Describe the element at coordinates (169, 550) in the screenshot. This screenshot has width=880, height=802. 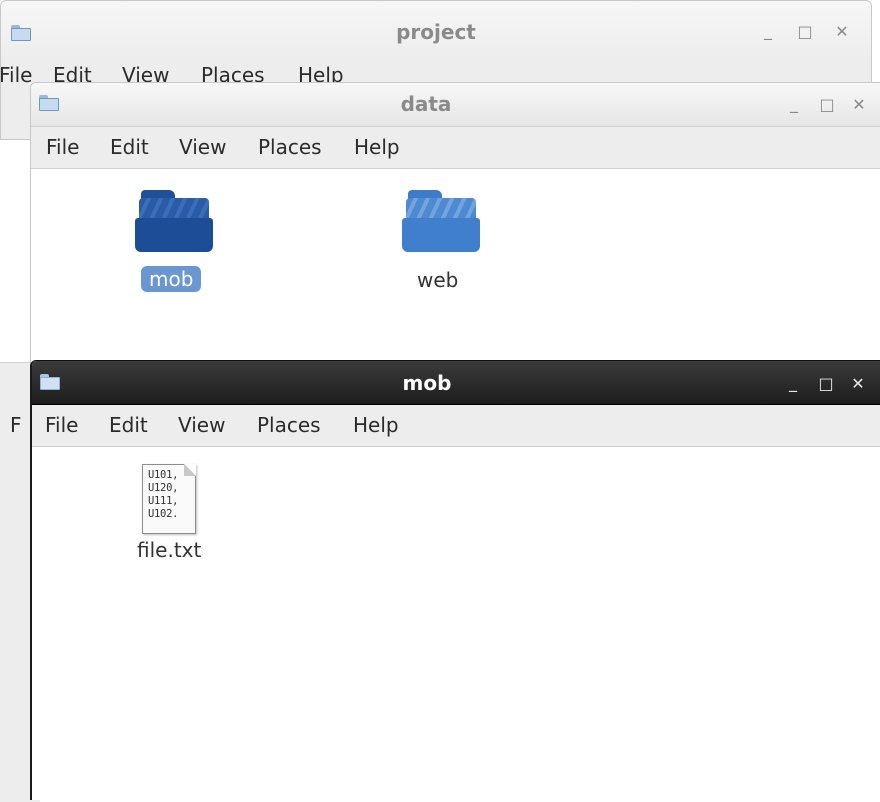
I see `file-label: file.txt` at that location.